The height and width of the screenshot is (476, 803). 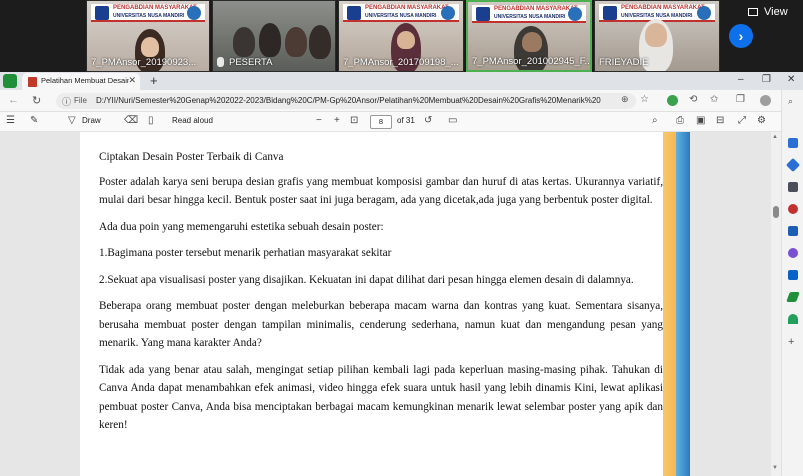 I want to click on close-tab-icon: ✕, so click(x=132, y=80).